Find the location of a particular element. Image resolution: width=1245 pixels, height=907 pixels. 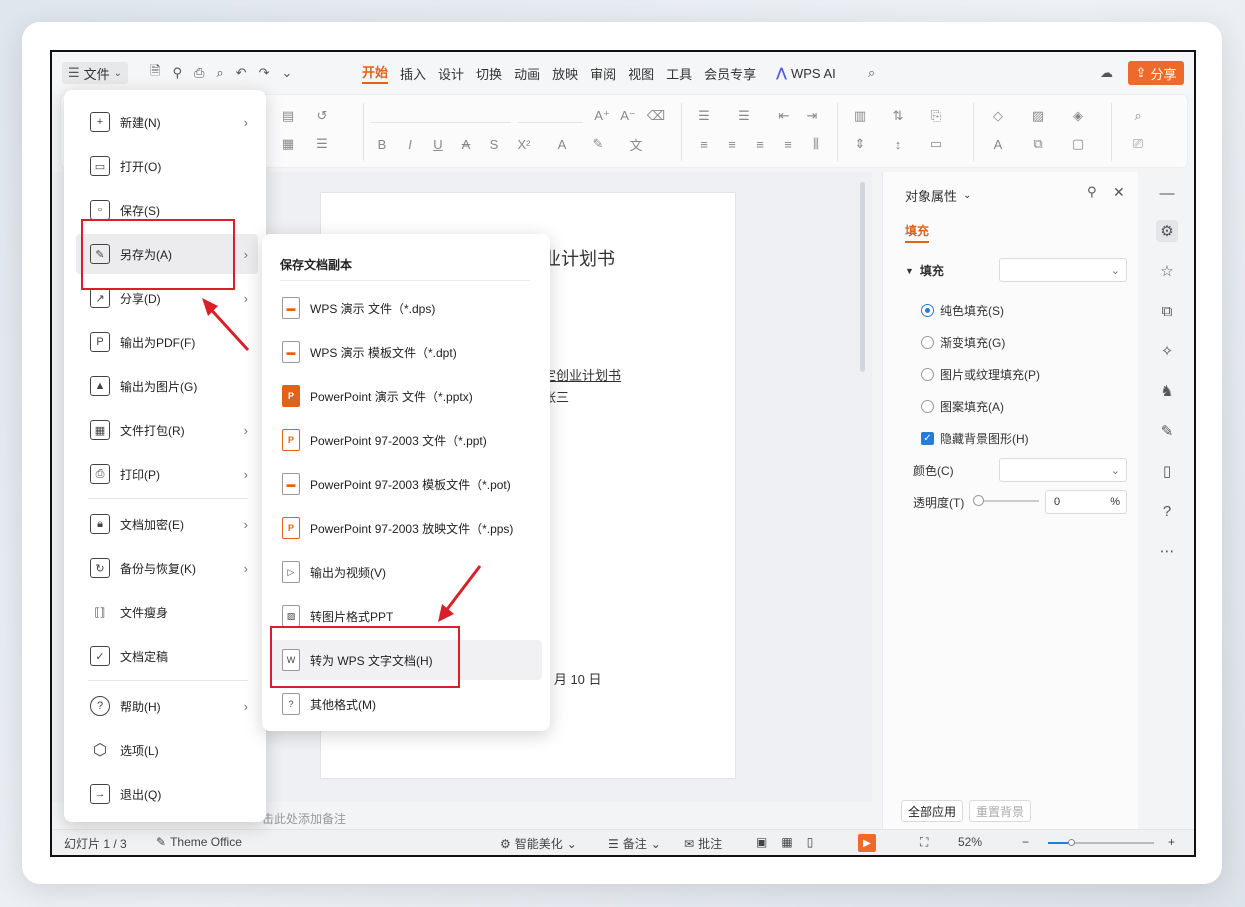

menu-item-new: + 新建(N) › is located at coordinates (167, 122).